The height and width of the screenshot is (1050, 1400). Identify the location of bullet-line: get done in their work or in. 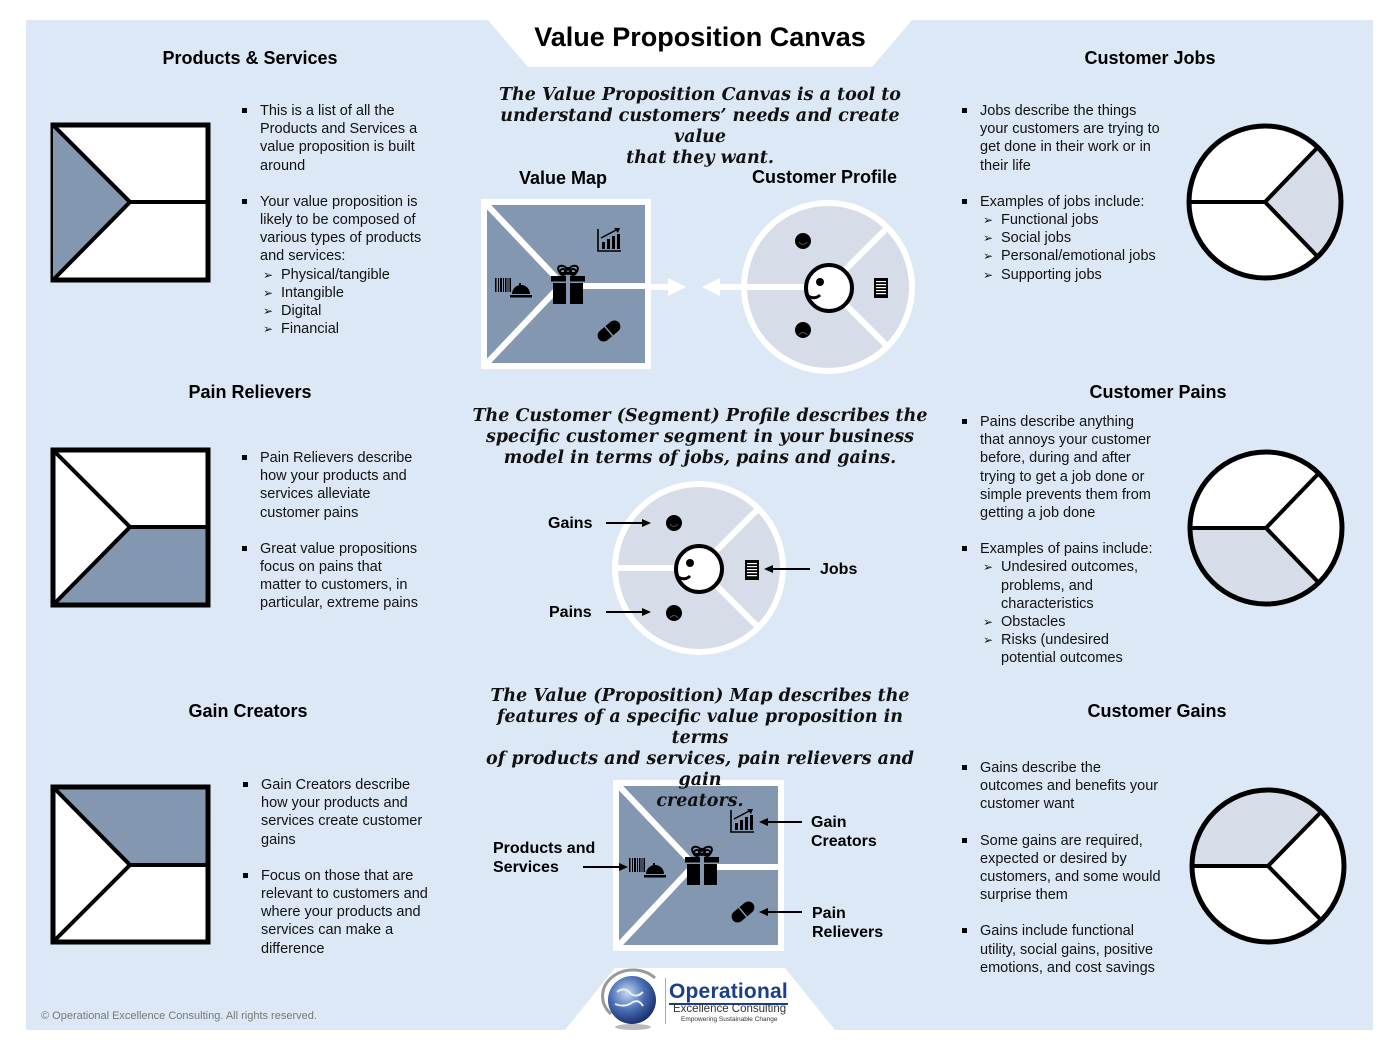
(1065, 147).